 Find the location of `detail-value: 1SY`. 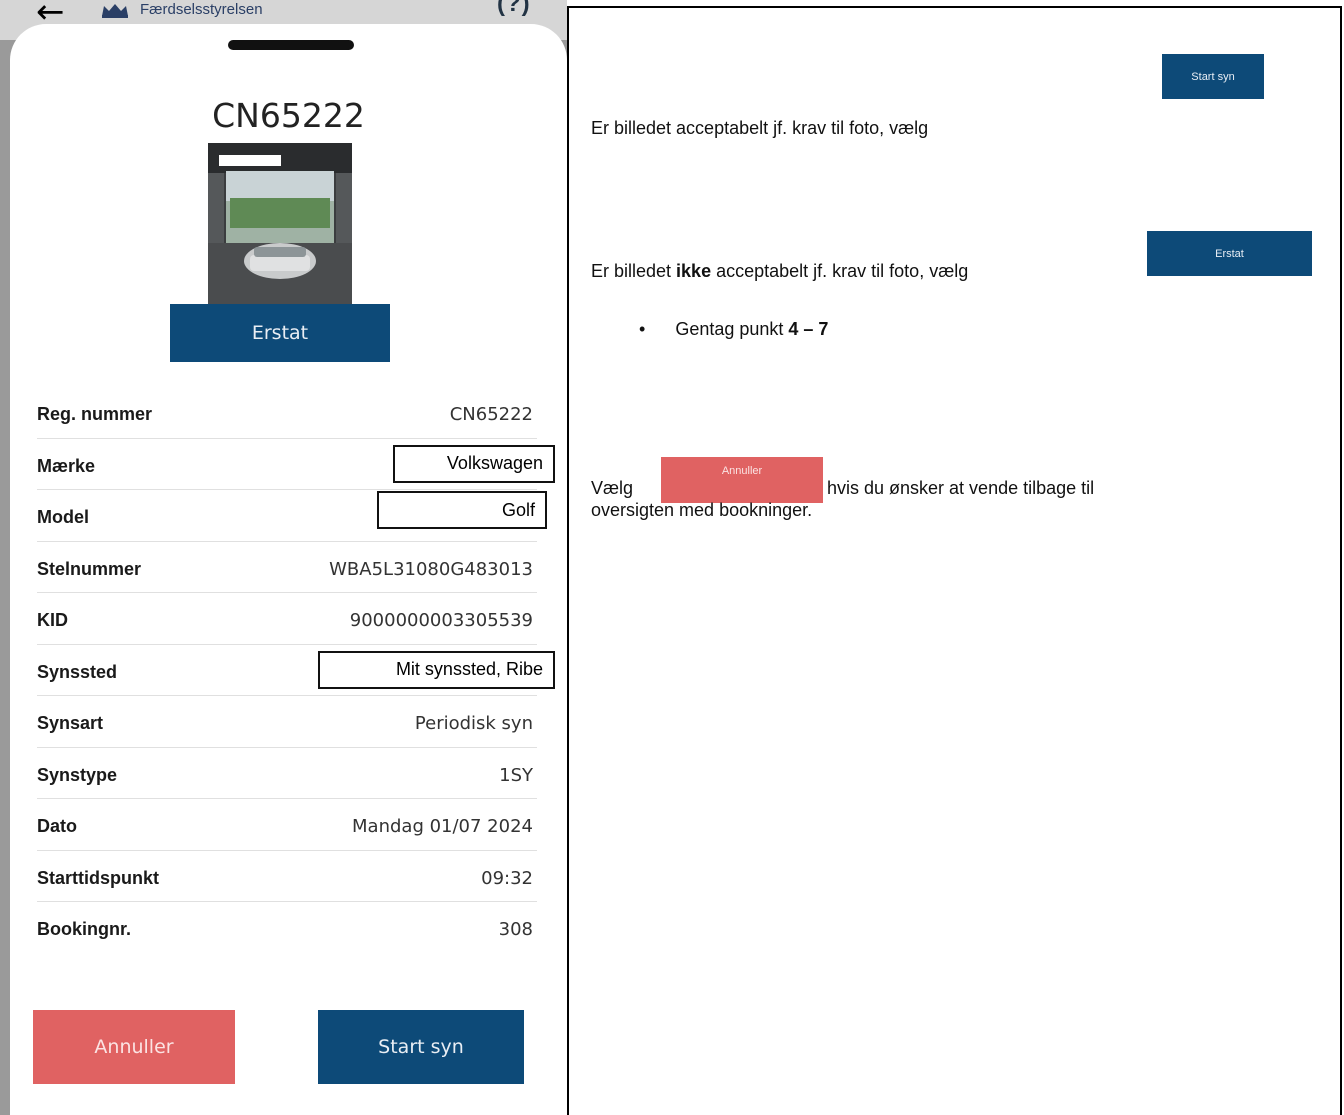

detail-value: 1SY is located at coordinates (516, 775).